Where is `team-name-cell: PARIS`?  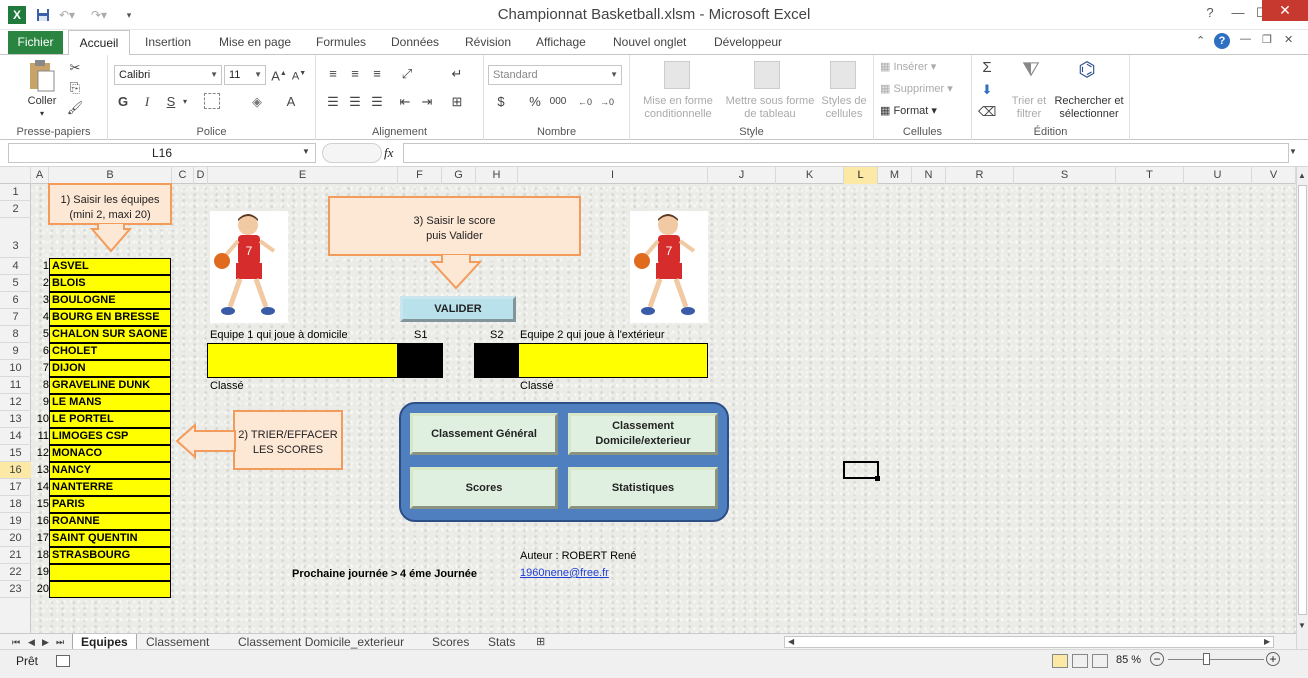 team-name-cell: PARIS is located at coordinates (110, 504).